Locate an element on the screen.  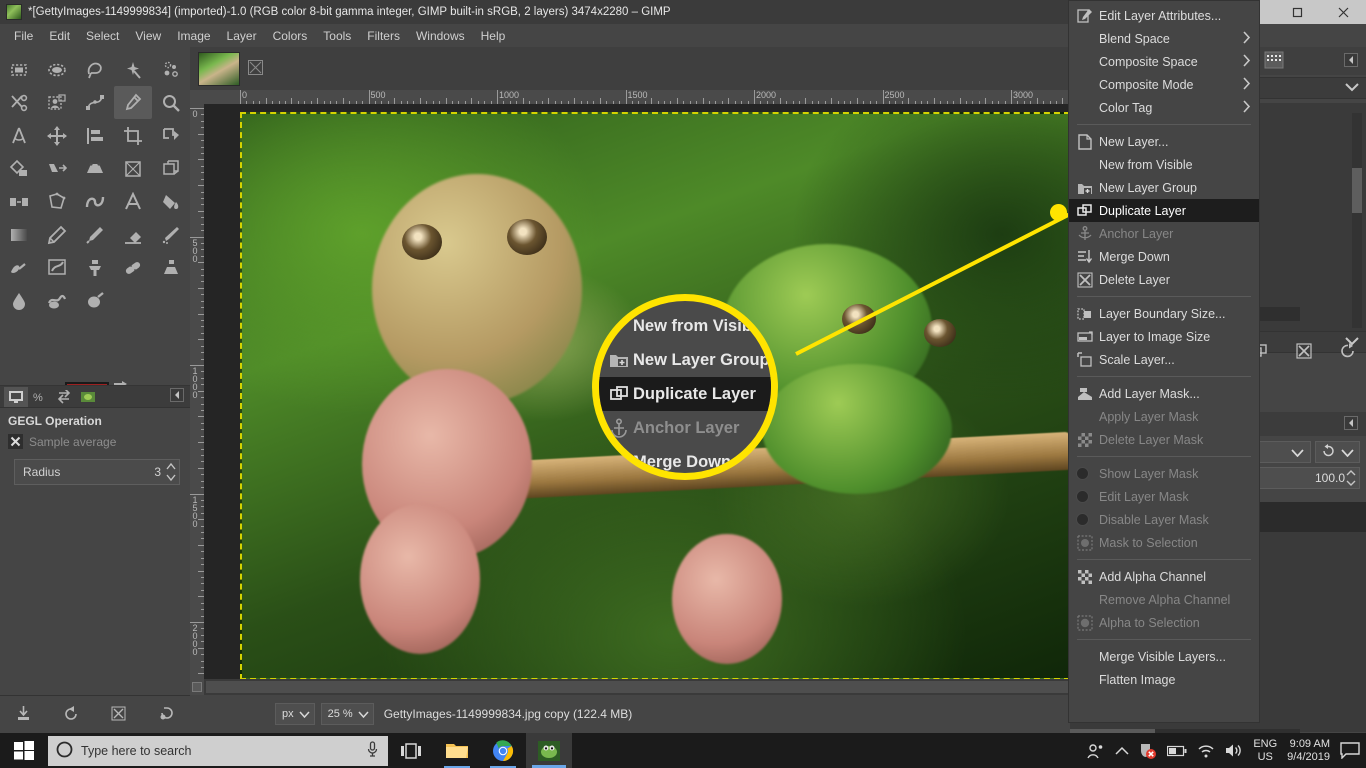
dodge-burn-icon is located at coordinates (95, 300).